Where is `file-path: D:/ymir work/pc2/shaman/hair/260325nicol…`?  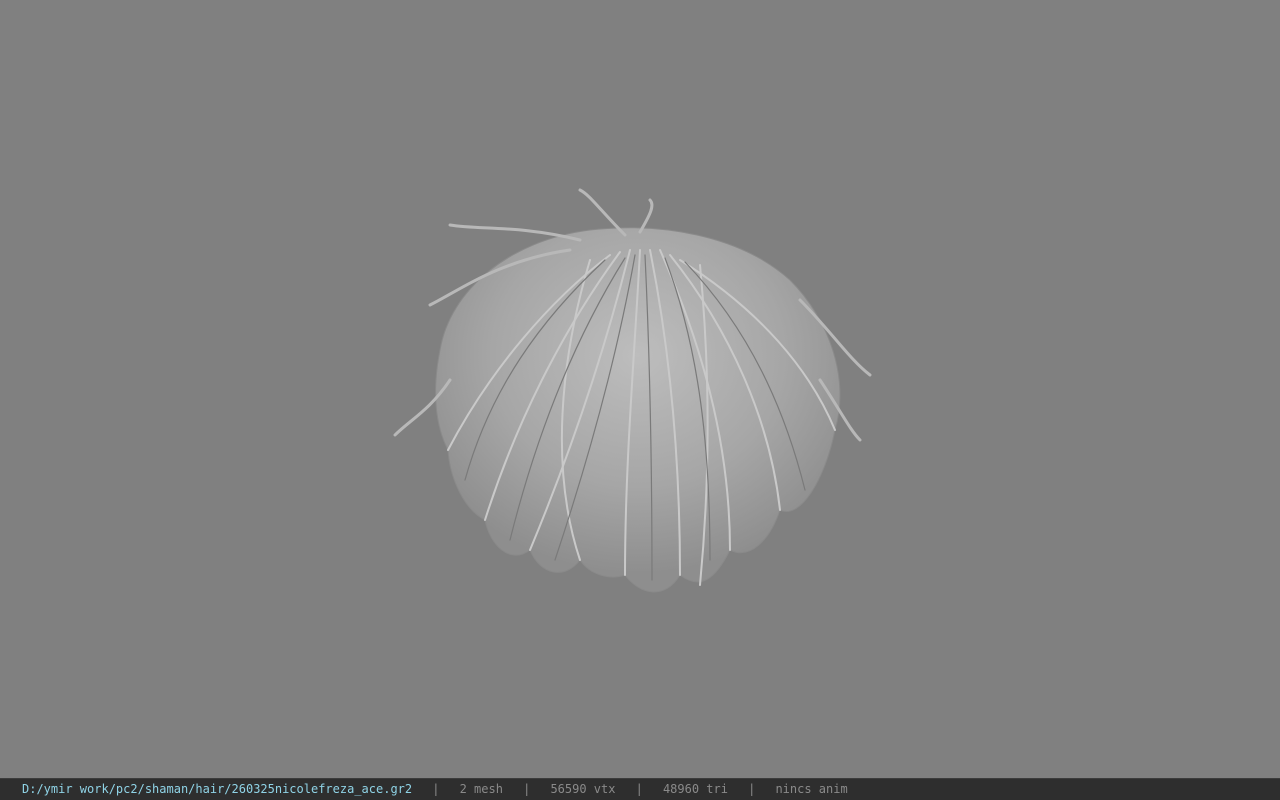 file-path: D:/ymir work/pc2/shaman/hair/260325nicol… is located at coordinates (217, 789).